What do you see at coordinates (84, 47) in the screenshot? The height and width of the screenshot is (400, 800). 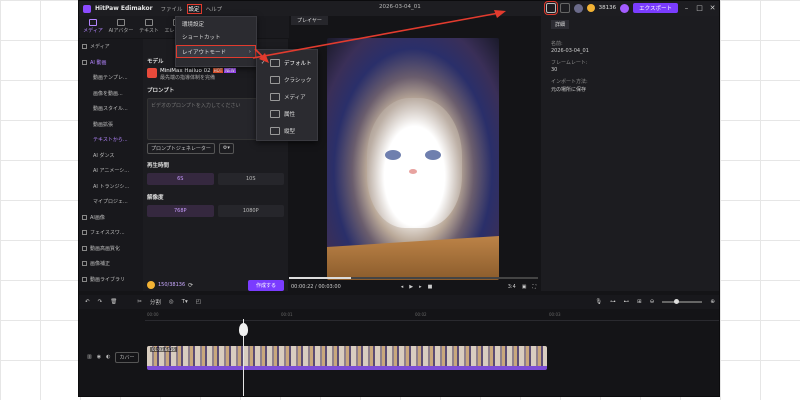 I see `folder-icon` at bounding box center [84, 47].